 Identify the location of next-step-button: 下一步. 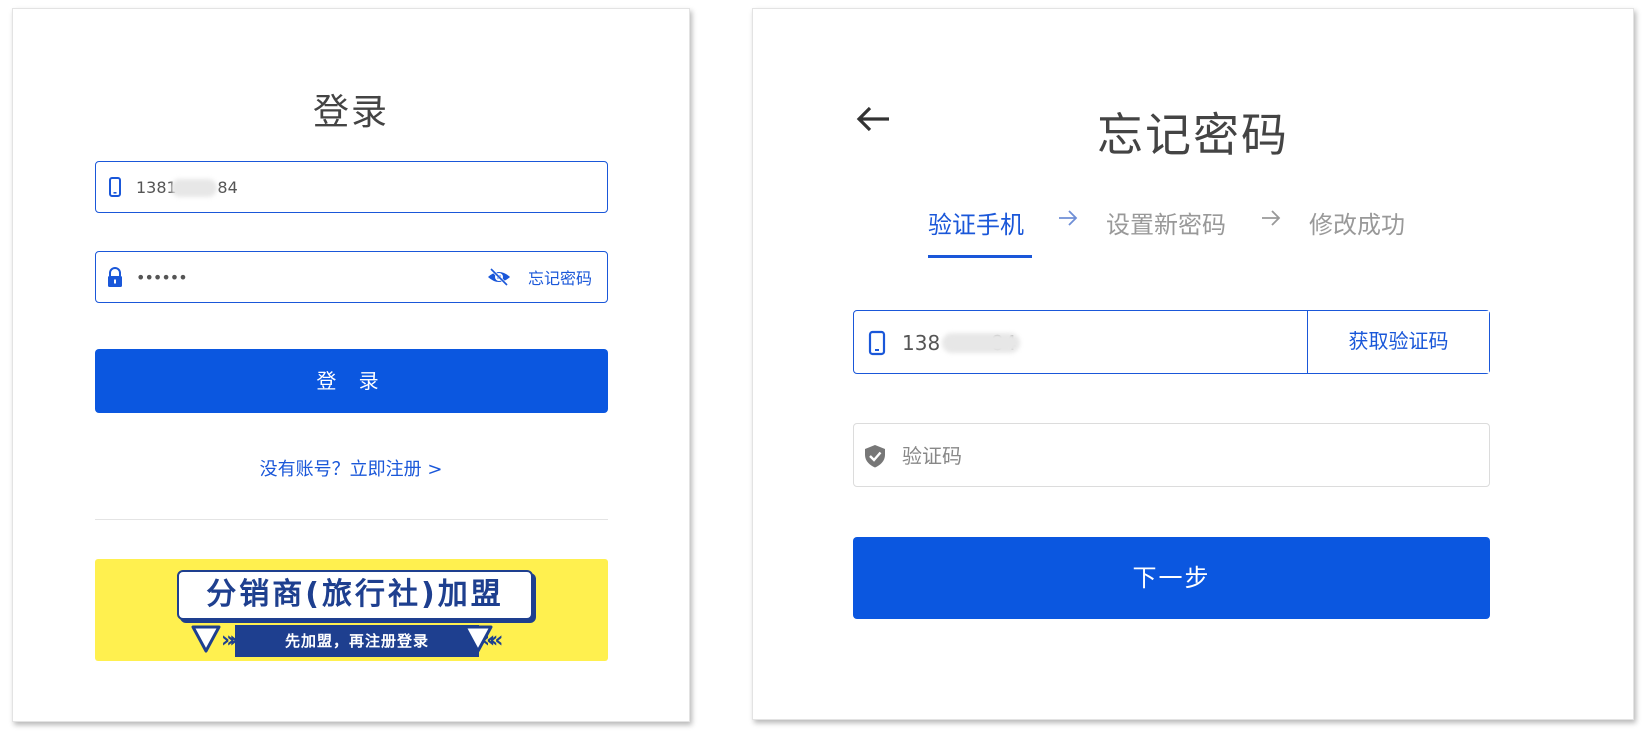
(1171, 578).